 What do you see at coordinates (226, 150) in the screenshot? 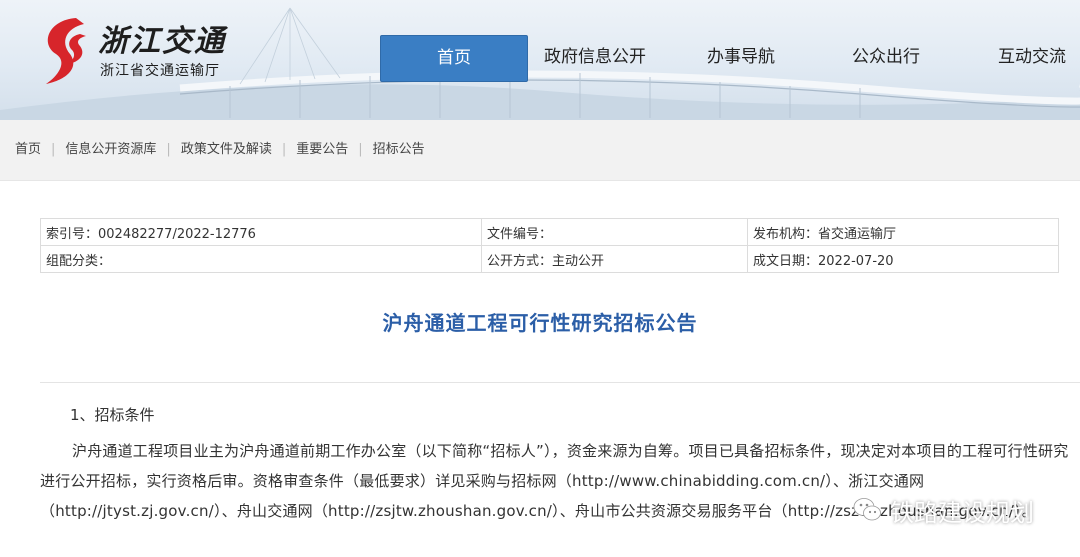
I see `breadcrumb-policy-docs: 政策文件及解读` at bounding box center [226, 150].